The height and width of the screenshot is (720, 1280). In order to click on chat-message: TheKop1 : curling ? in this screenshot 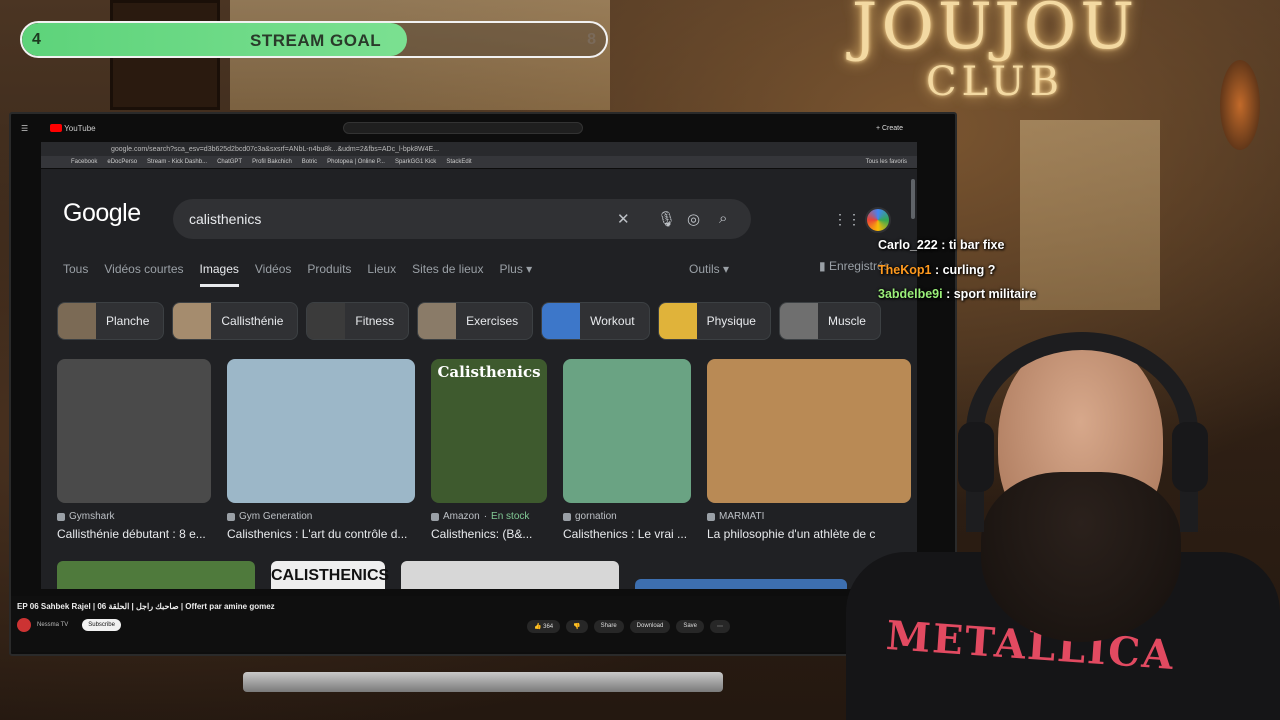, I will do `click(957, 270)`.